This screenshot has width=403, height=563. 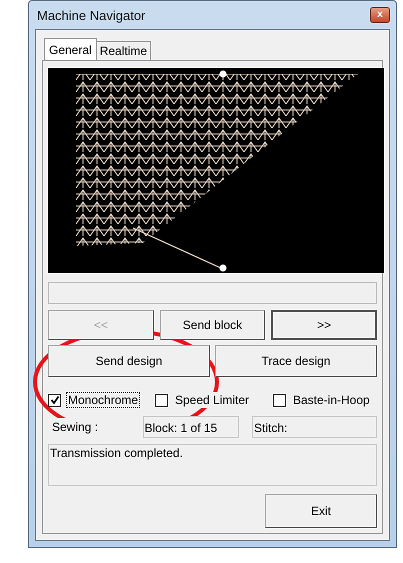 What do you see at coordinates (296, 361) in the screenshot?
I see `action-button: Trace design` at bounding box center [296, 361].